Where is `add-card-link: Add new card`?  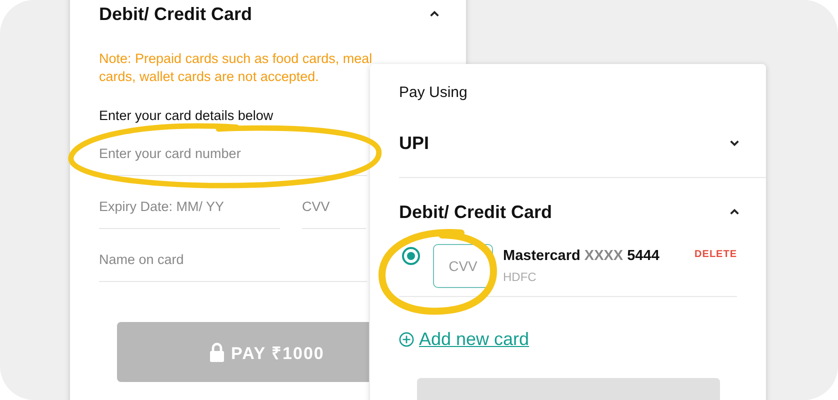
add-card-link: Add new card is located at coordinates (474, 339).